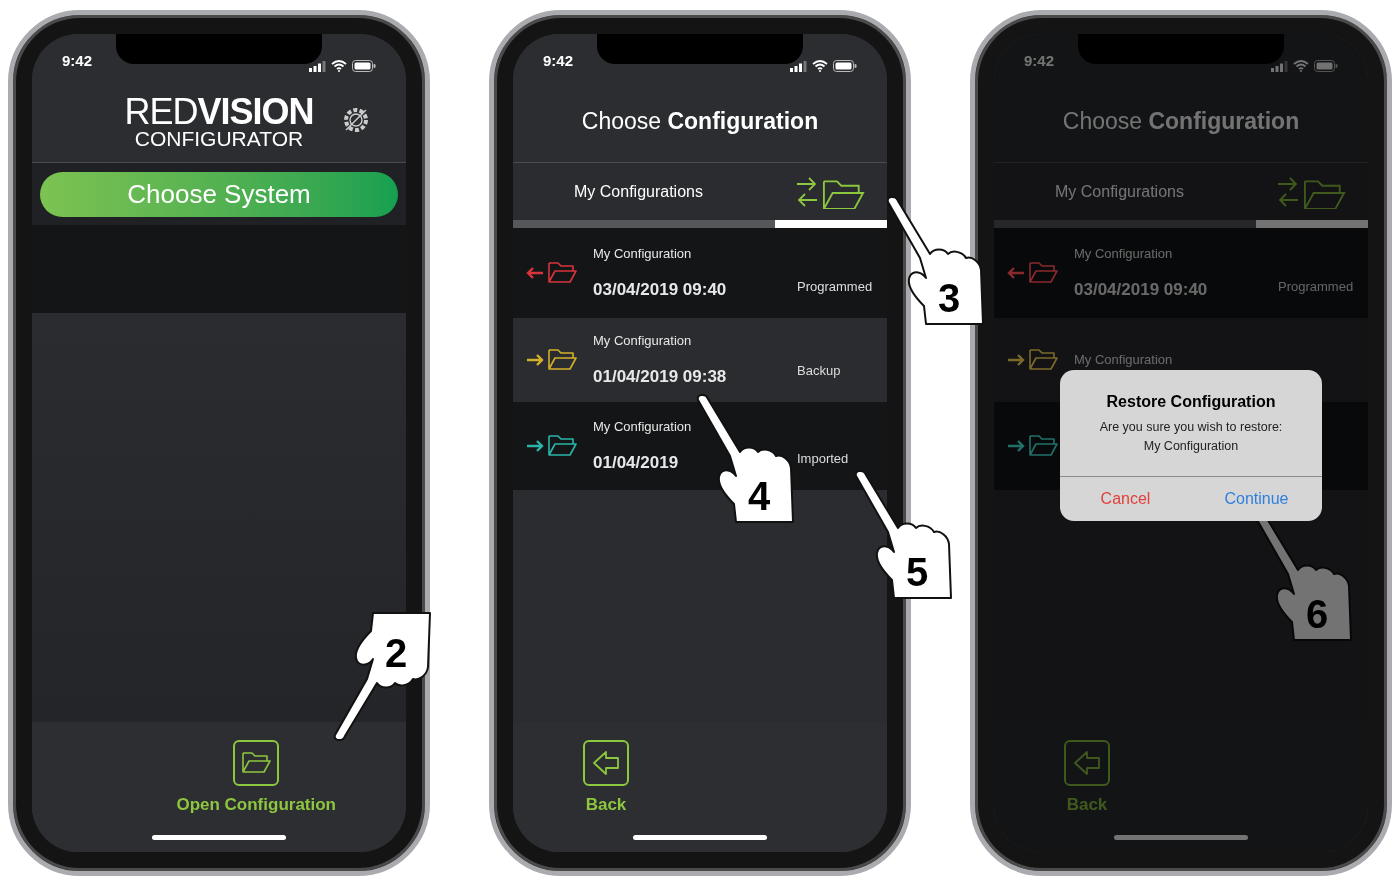 The height and width of the screenshot is (889, 1400). Describe the element at coordinates (917, 572) in the screenshot. I see `step-number: 5` at that location.